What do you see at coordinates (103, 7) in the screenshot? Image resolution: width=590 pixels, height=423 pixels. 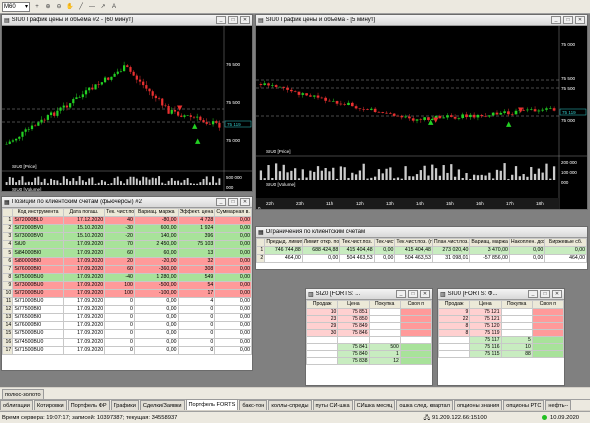 I see `arrow-icon: ↗` at bounding box center [103, 7].